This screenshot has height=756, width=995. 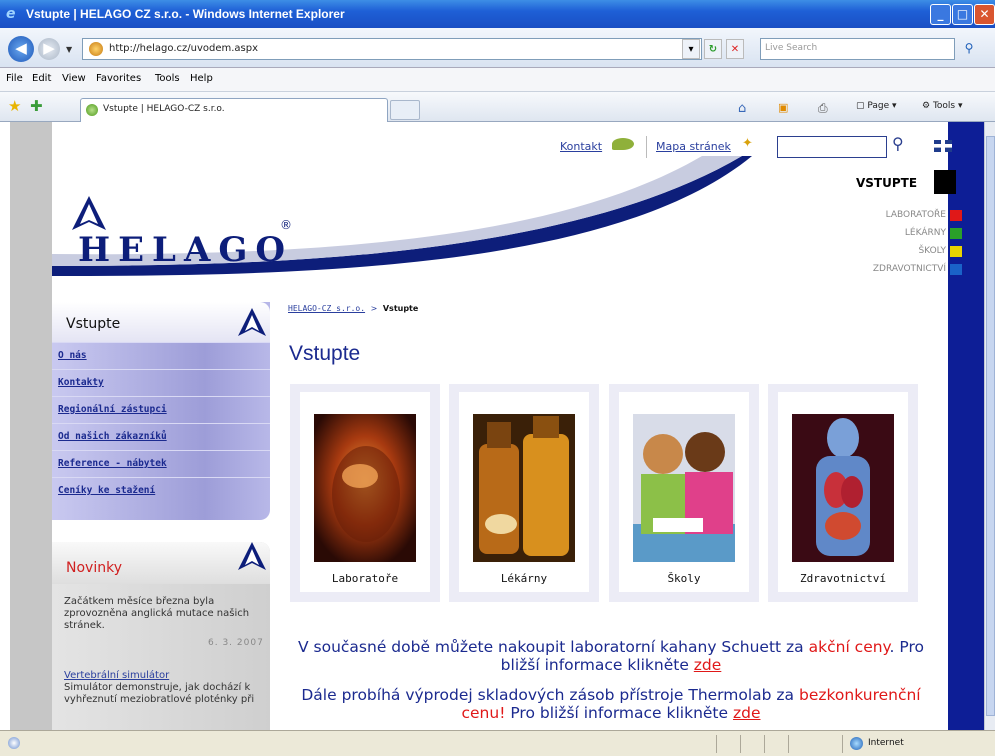 I want to click on nav-reference-nabytek: Reference - nábytek, so click(x=161, y=463).